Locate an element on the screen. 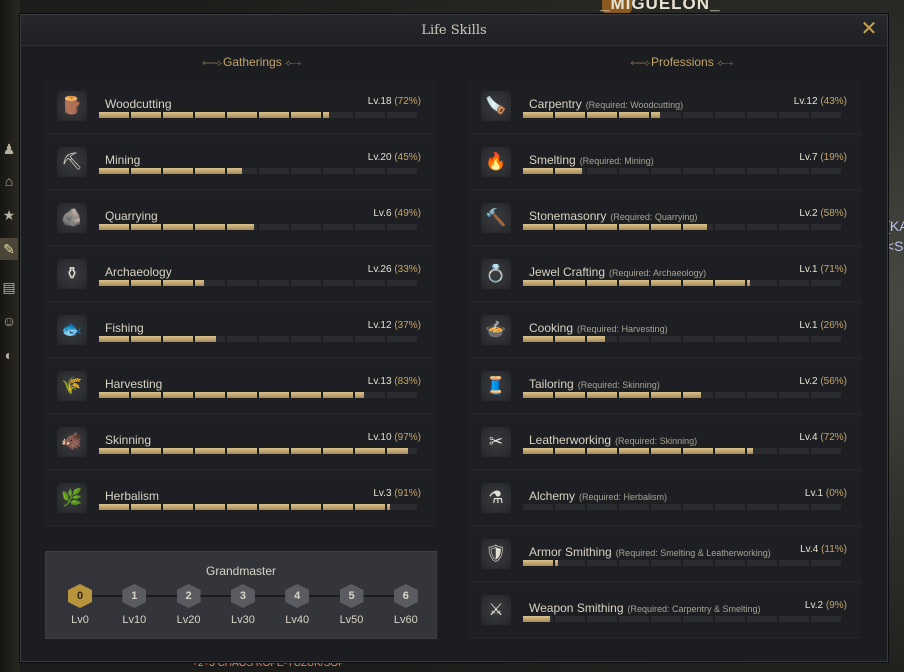 The image size is (904, 672). side-menu-strip: ♟ ⌂ ★ ✎ ▤ ☺ ◐ is located at coordinates (10, 336).